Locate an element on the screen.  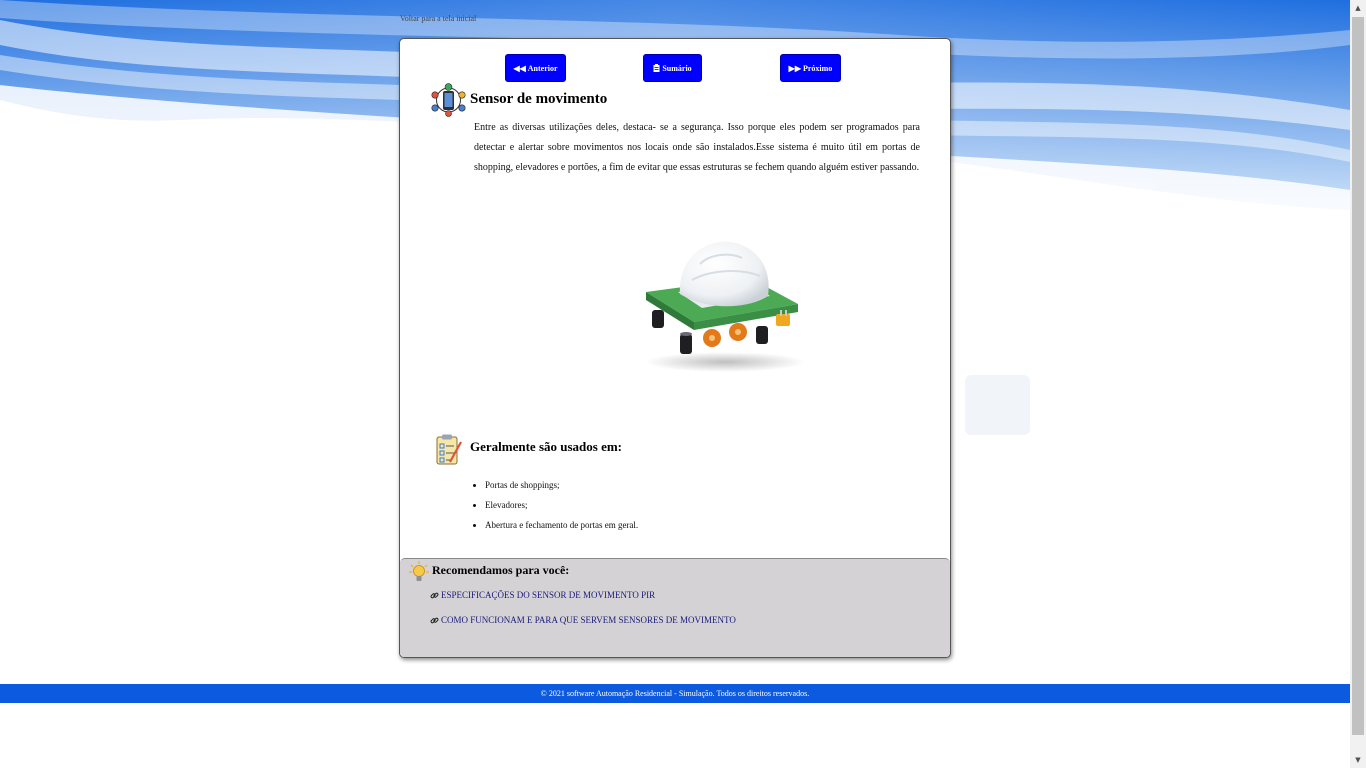
back-to-home-link: Voltar para a tela inicial is located at coordinates (438, 18).